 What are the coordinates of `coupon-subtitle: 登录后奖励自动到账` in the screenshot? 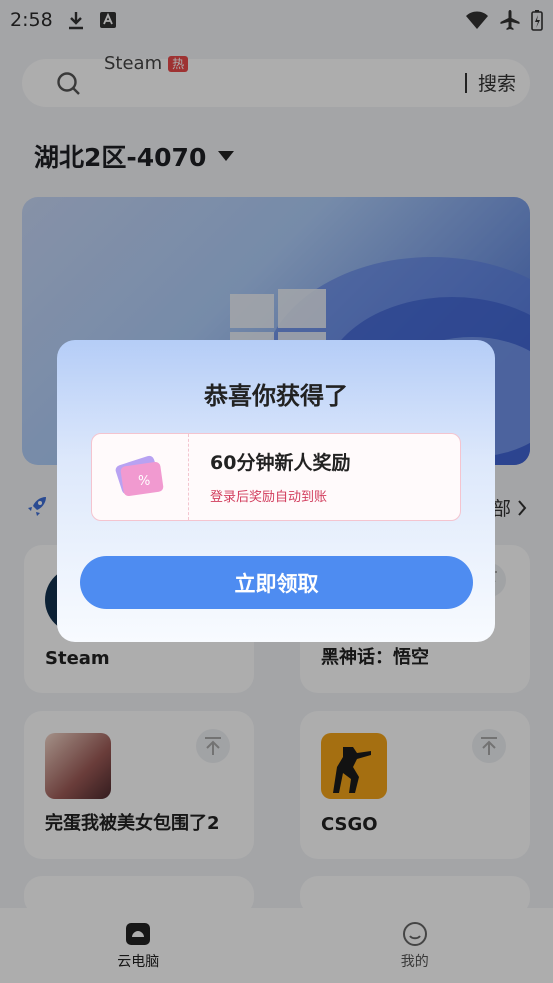 It's located at (269, 497).